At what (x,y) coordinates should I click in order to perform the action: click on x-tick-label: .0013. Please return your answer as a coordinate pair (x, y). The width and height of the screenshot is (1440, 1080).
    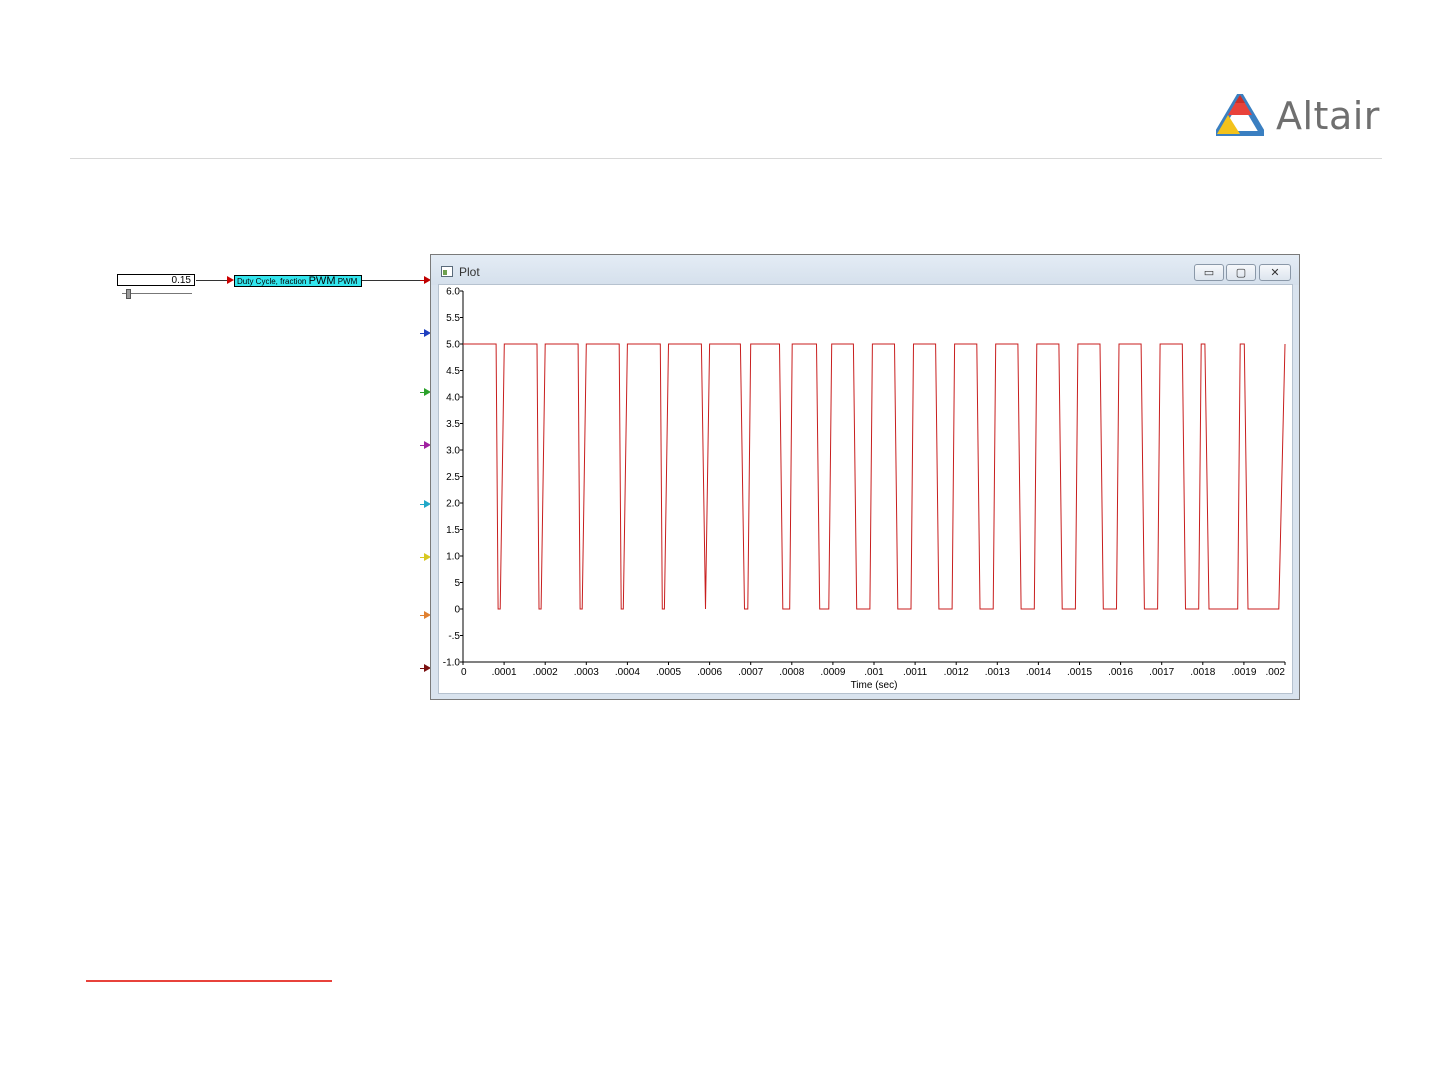
    Looking at the image, I should click on (997, 672).